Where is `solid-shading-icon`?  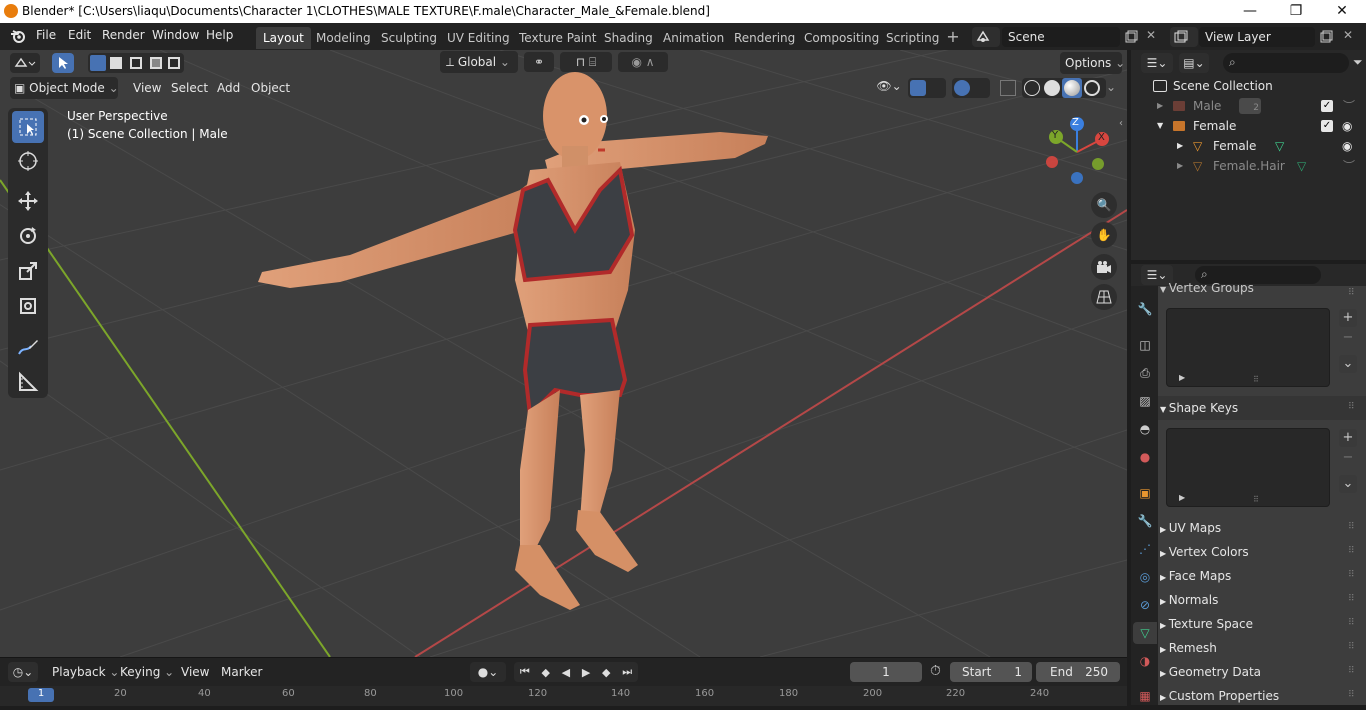 solid-shading-icon is located at coordinates (1052, 88).